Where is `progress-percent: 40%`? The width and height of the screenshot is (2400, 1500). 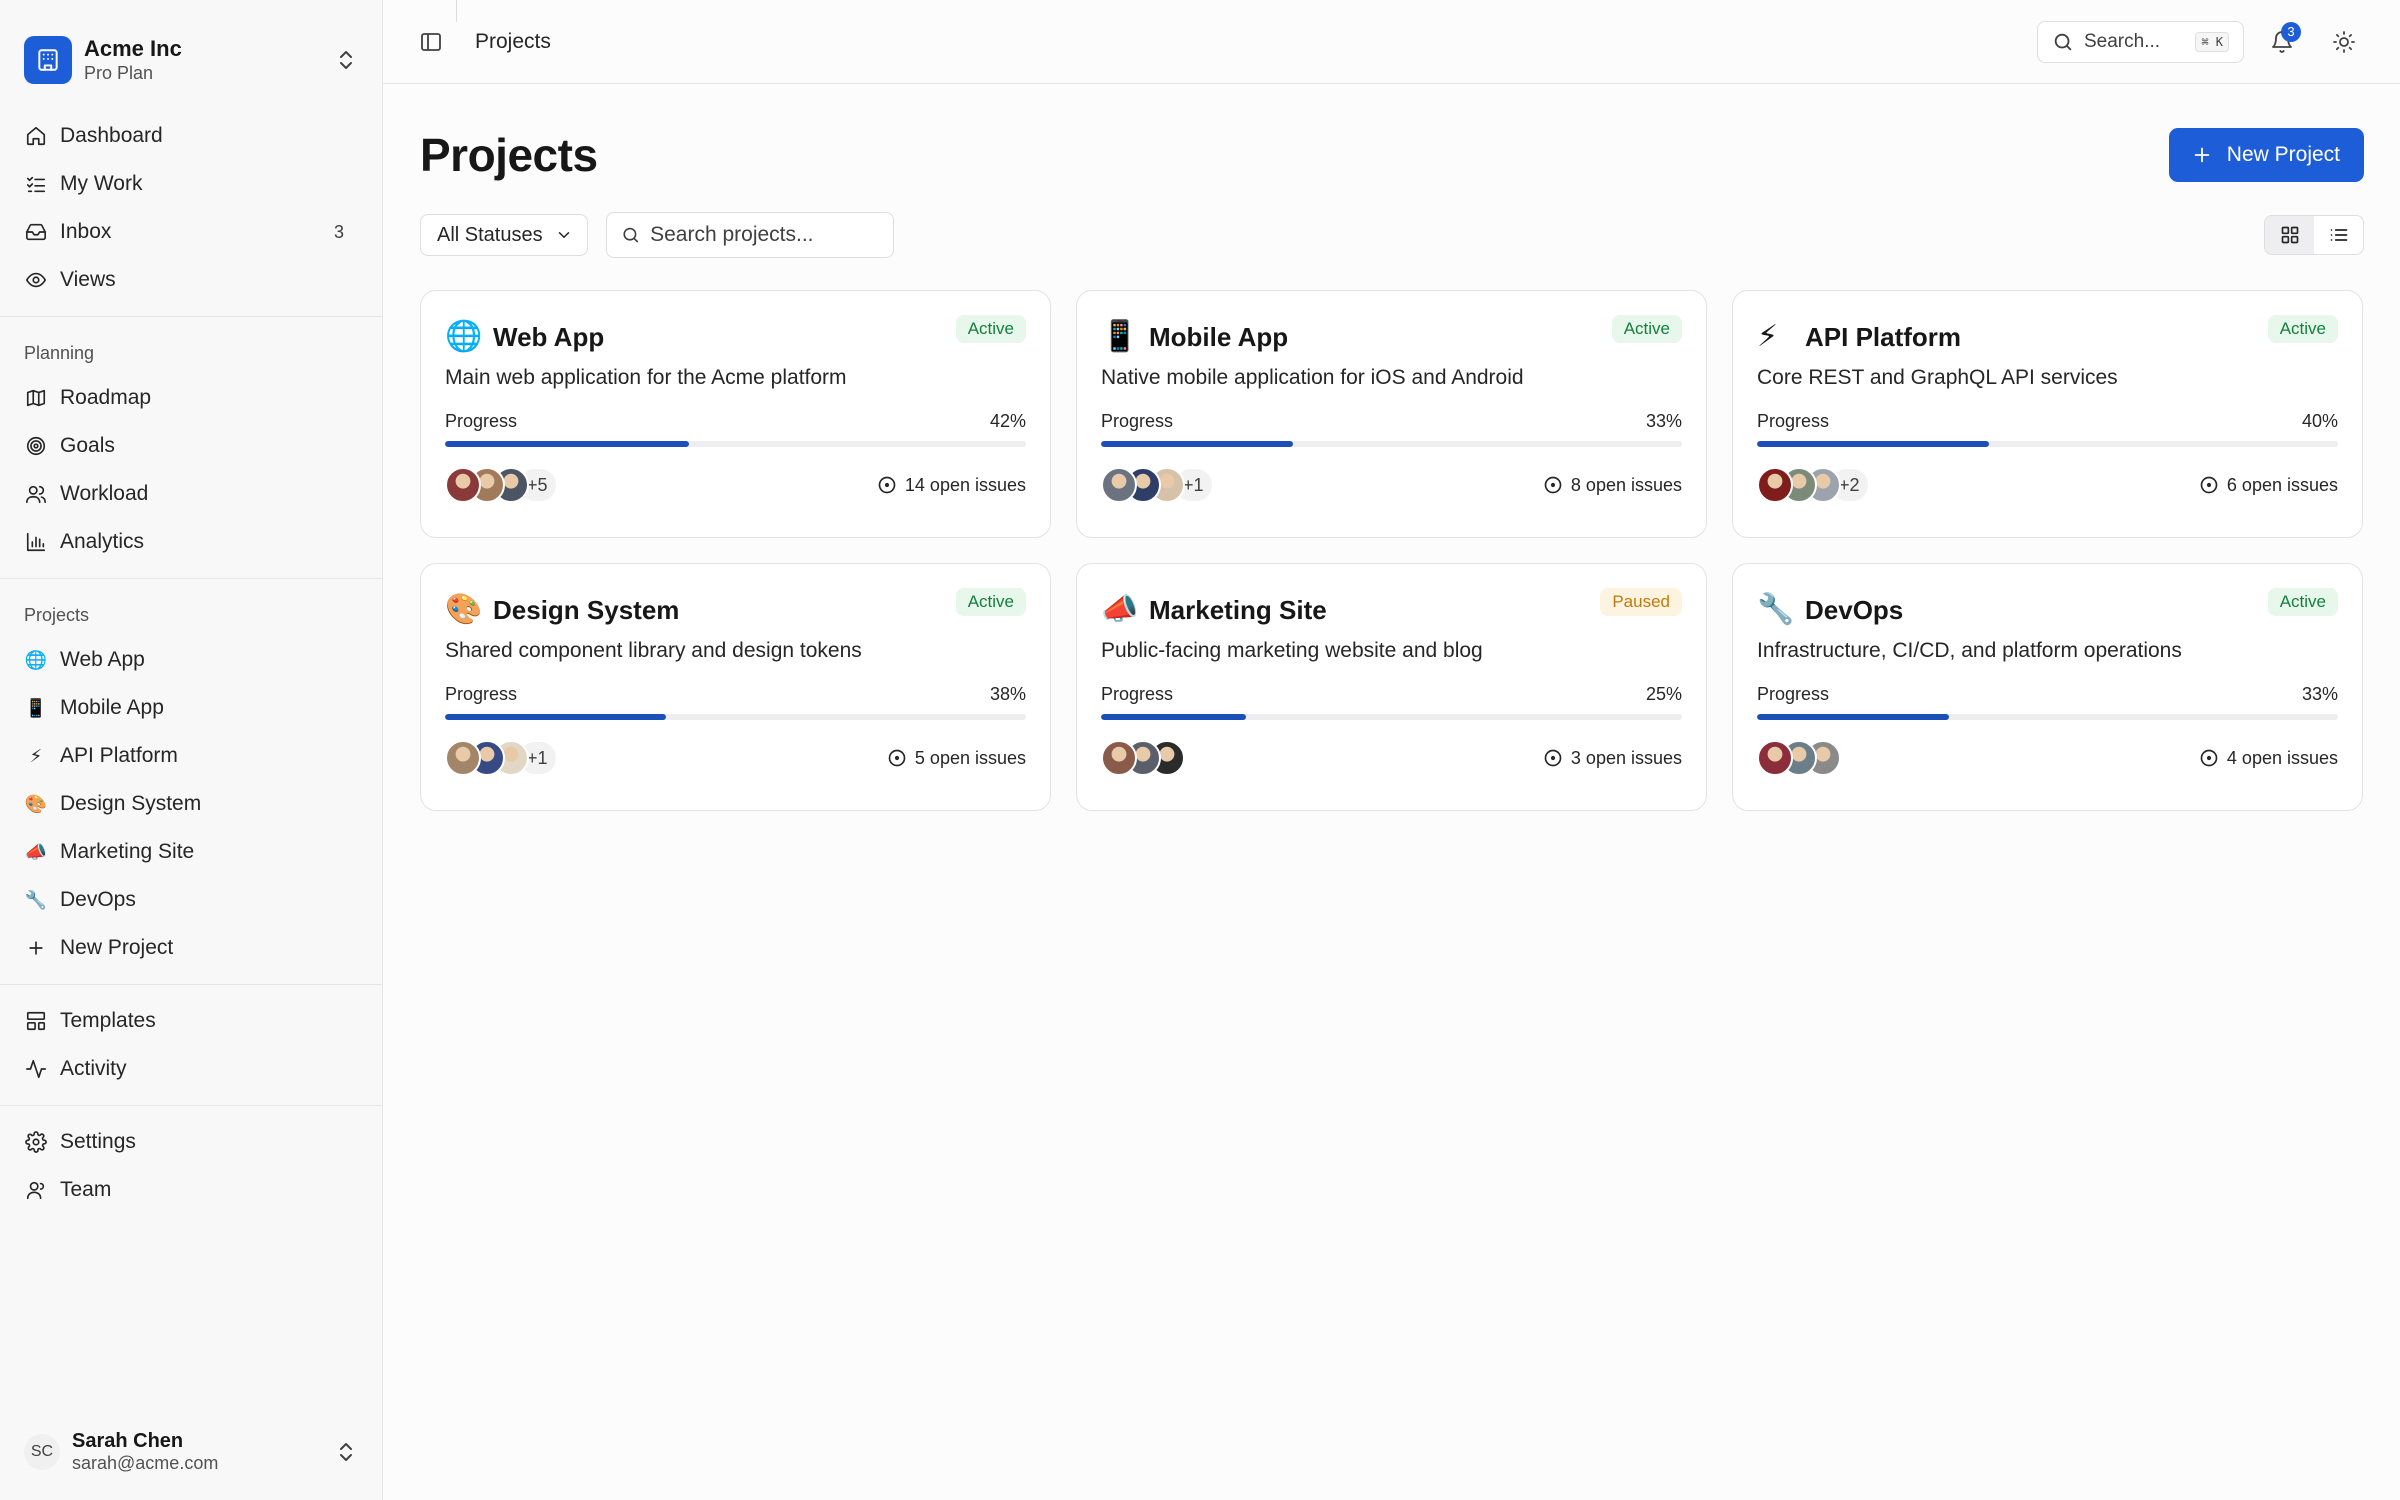 progress-percent: 40% is located at coordinates (2319, 421).